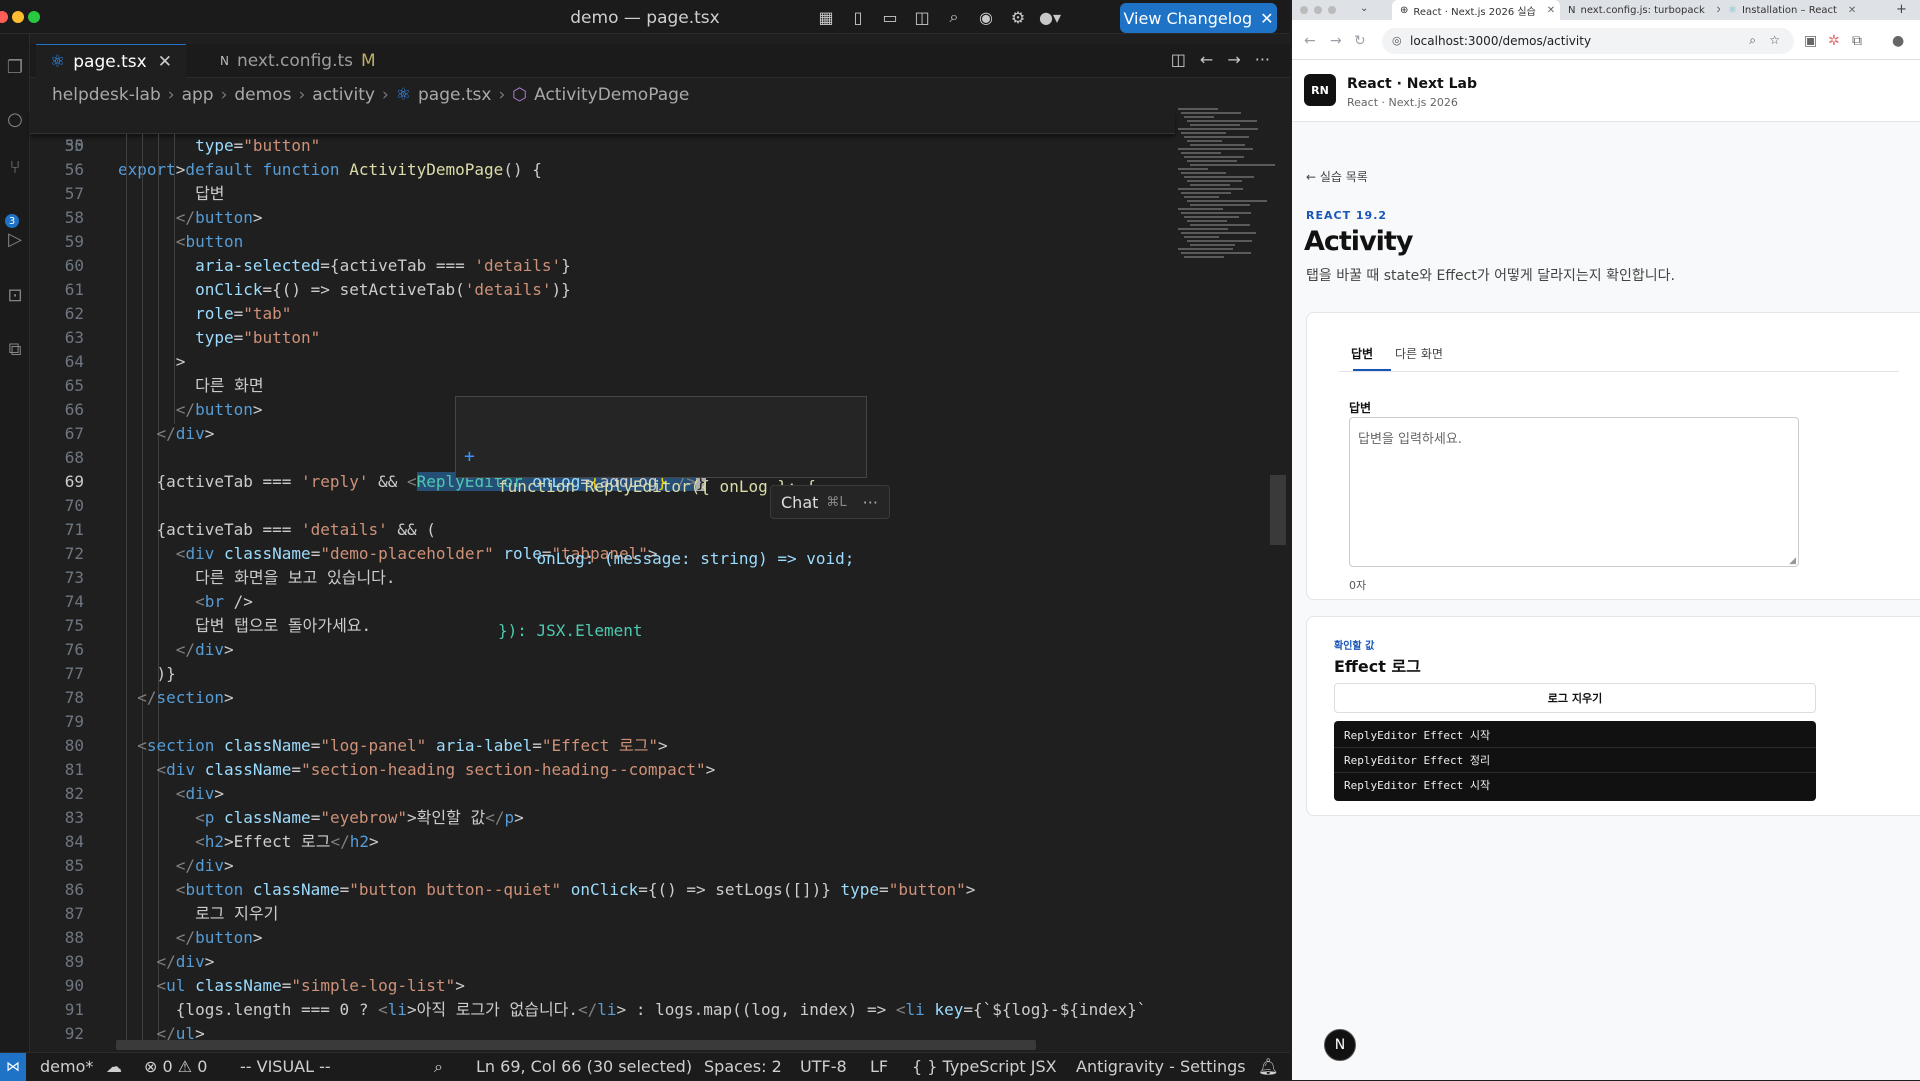 This screenshot has height=1081, width=1920. Describe the element at coordinates (826, 17) in the screenshot. I see `layout-icon: ▦` at that location.